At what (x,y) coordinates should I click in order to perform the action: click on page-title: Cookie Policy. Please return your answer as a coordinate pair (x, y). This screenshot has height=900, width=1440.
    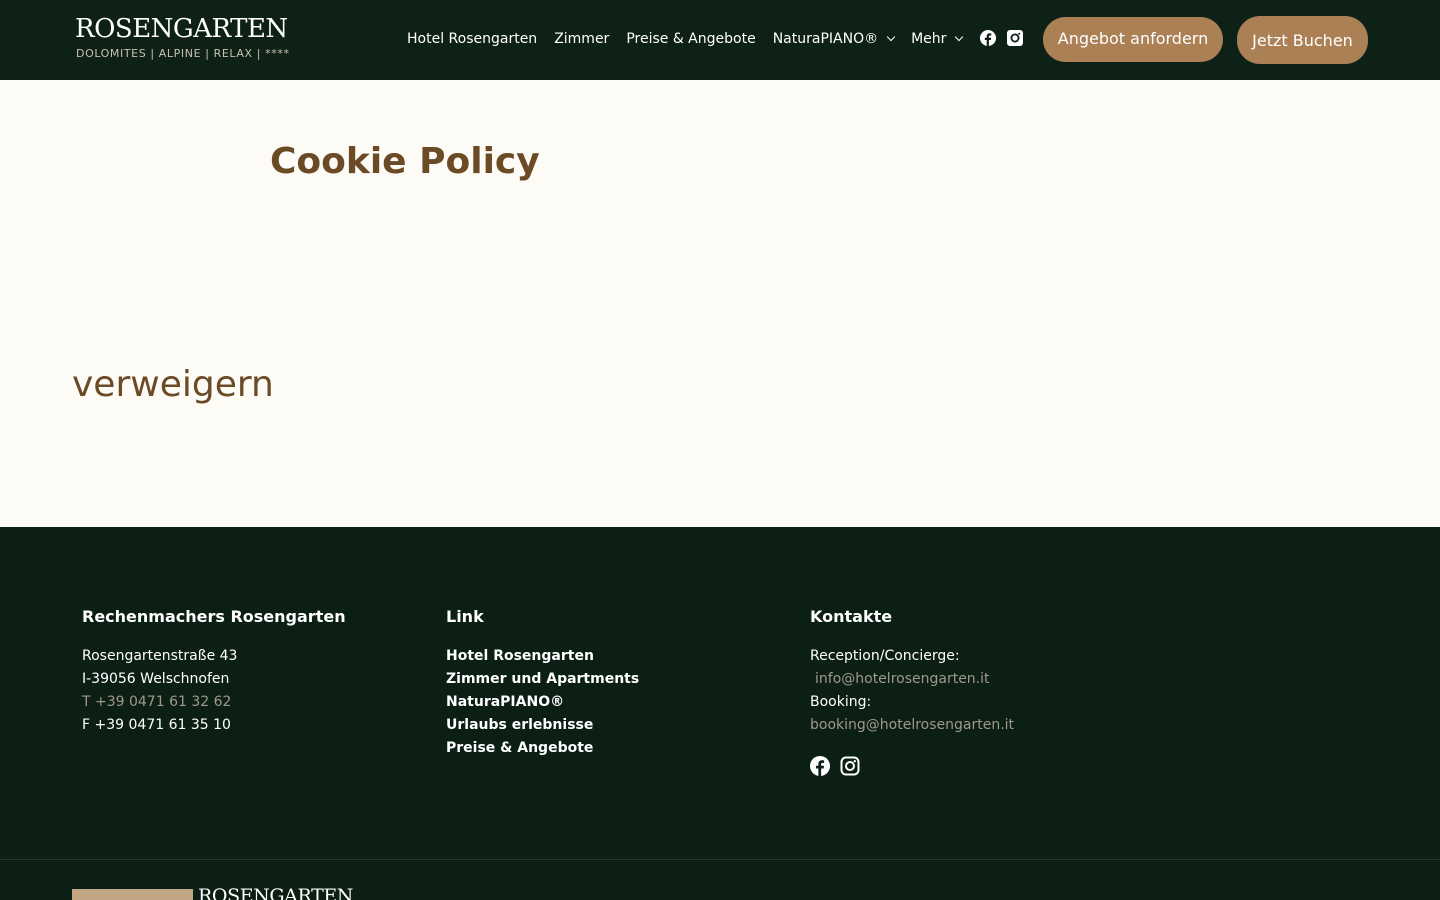
    Looking at the image, I should click on (405, 161).